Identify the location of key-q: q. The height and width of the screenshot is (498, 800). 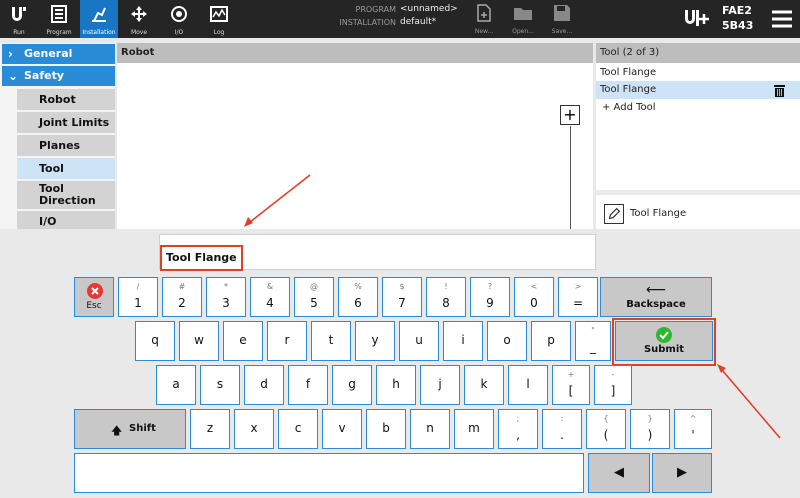
(155, 341).